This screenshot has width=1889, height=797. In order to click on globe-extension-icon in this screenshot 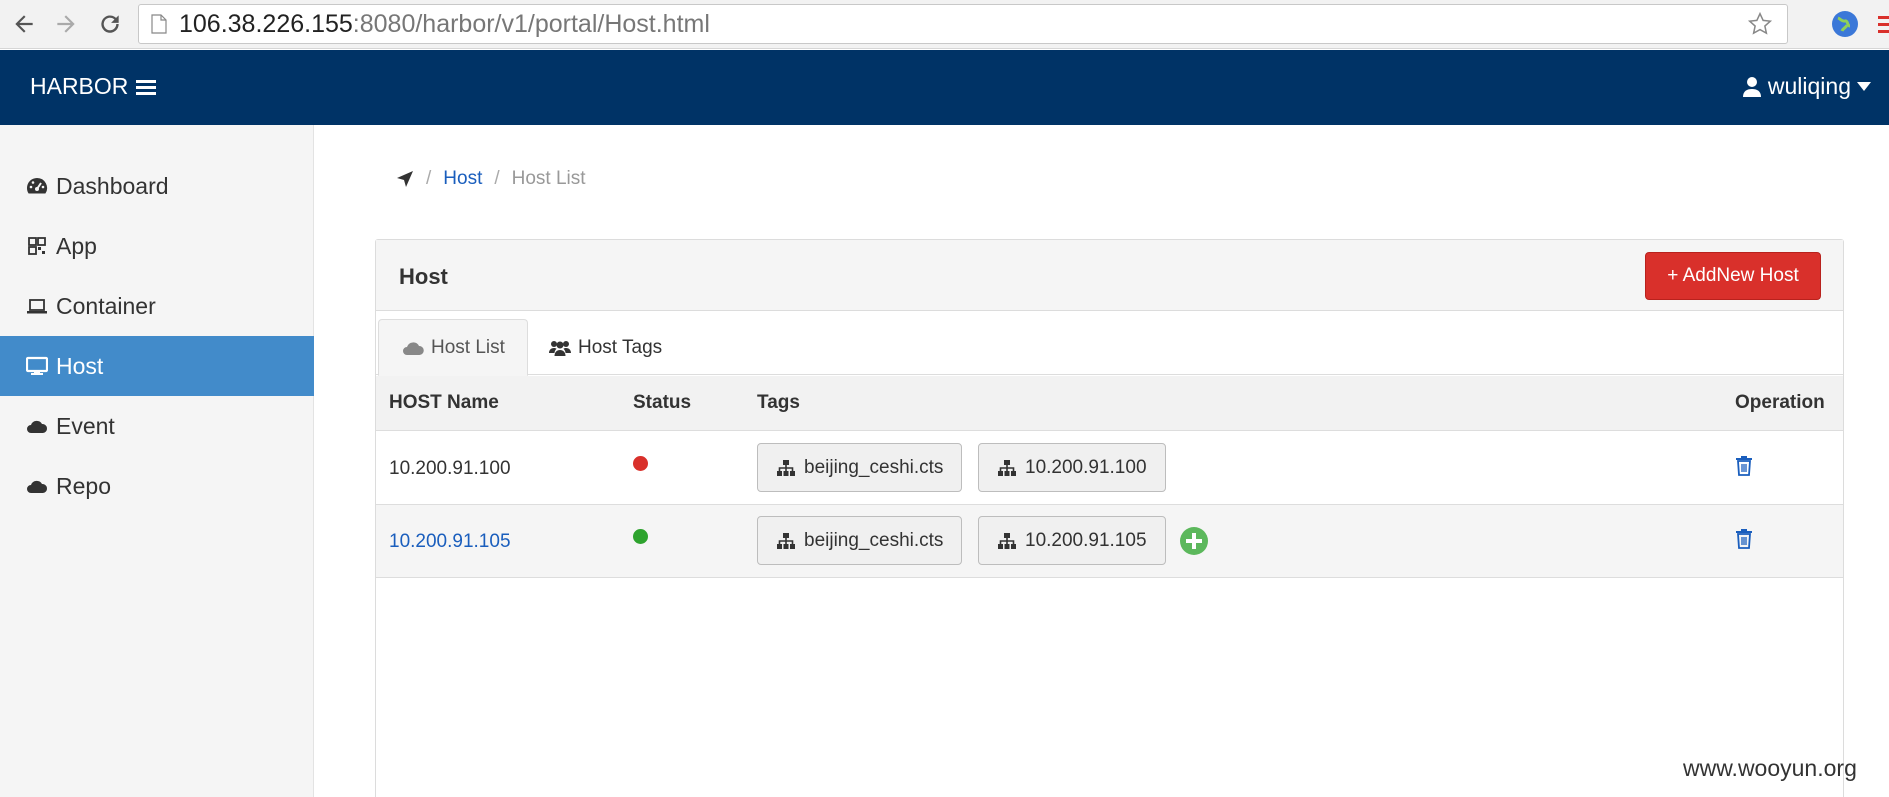, I will do `click(1845, 24)`.